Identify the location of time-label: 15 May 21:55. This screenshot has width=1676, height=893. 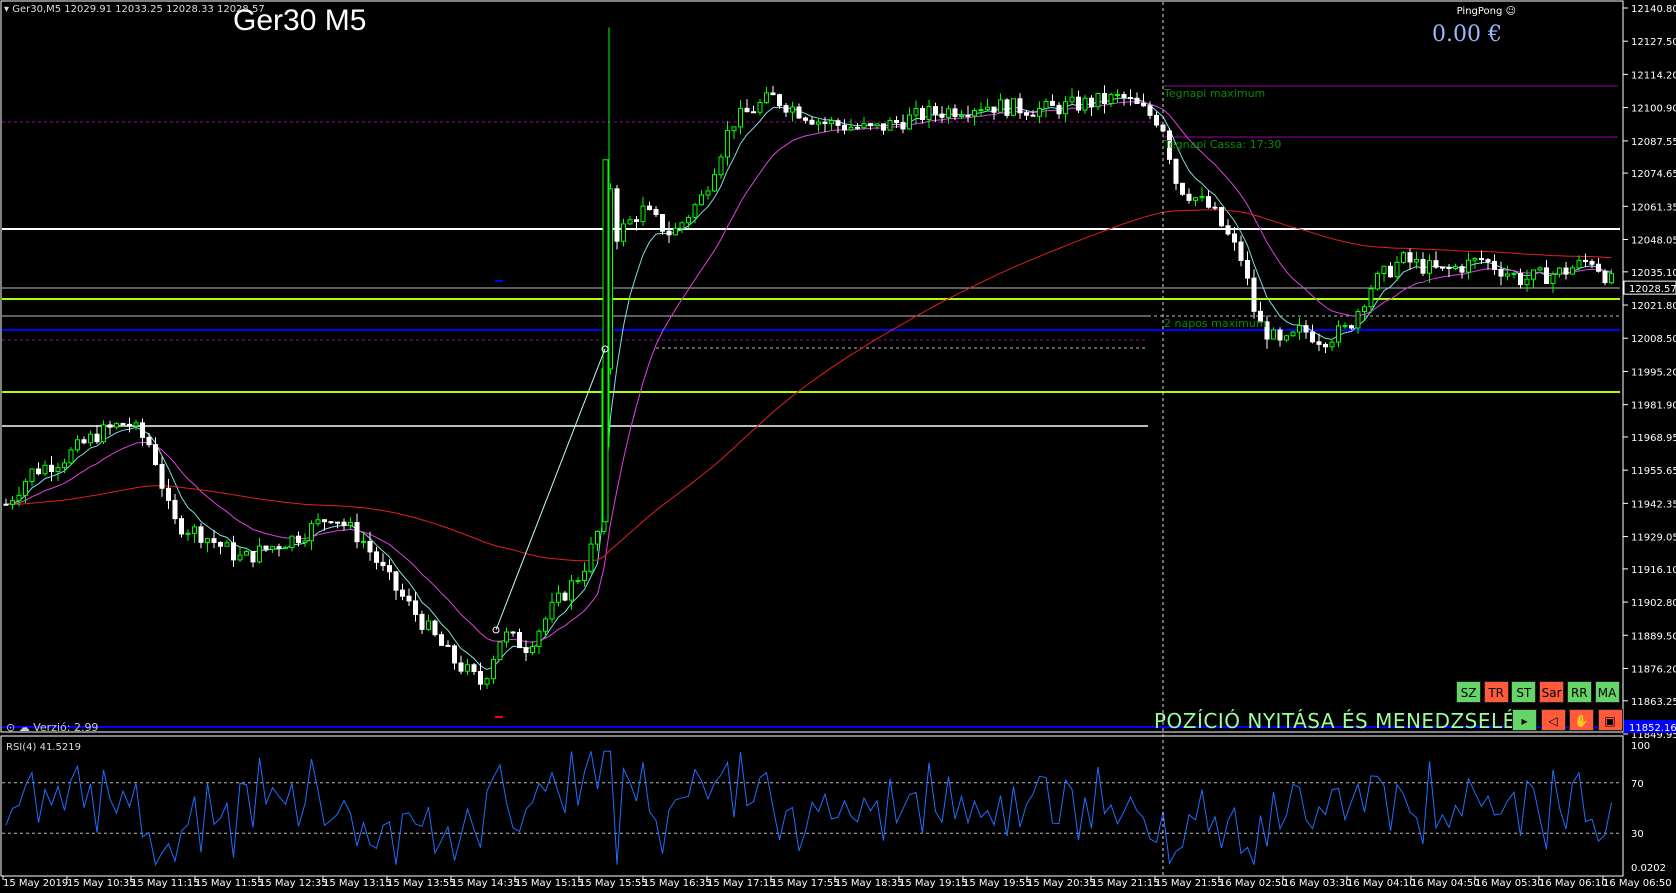
(1189, 883).